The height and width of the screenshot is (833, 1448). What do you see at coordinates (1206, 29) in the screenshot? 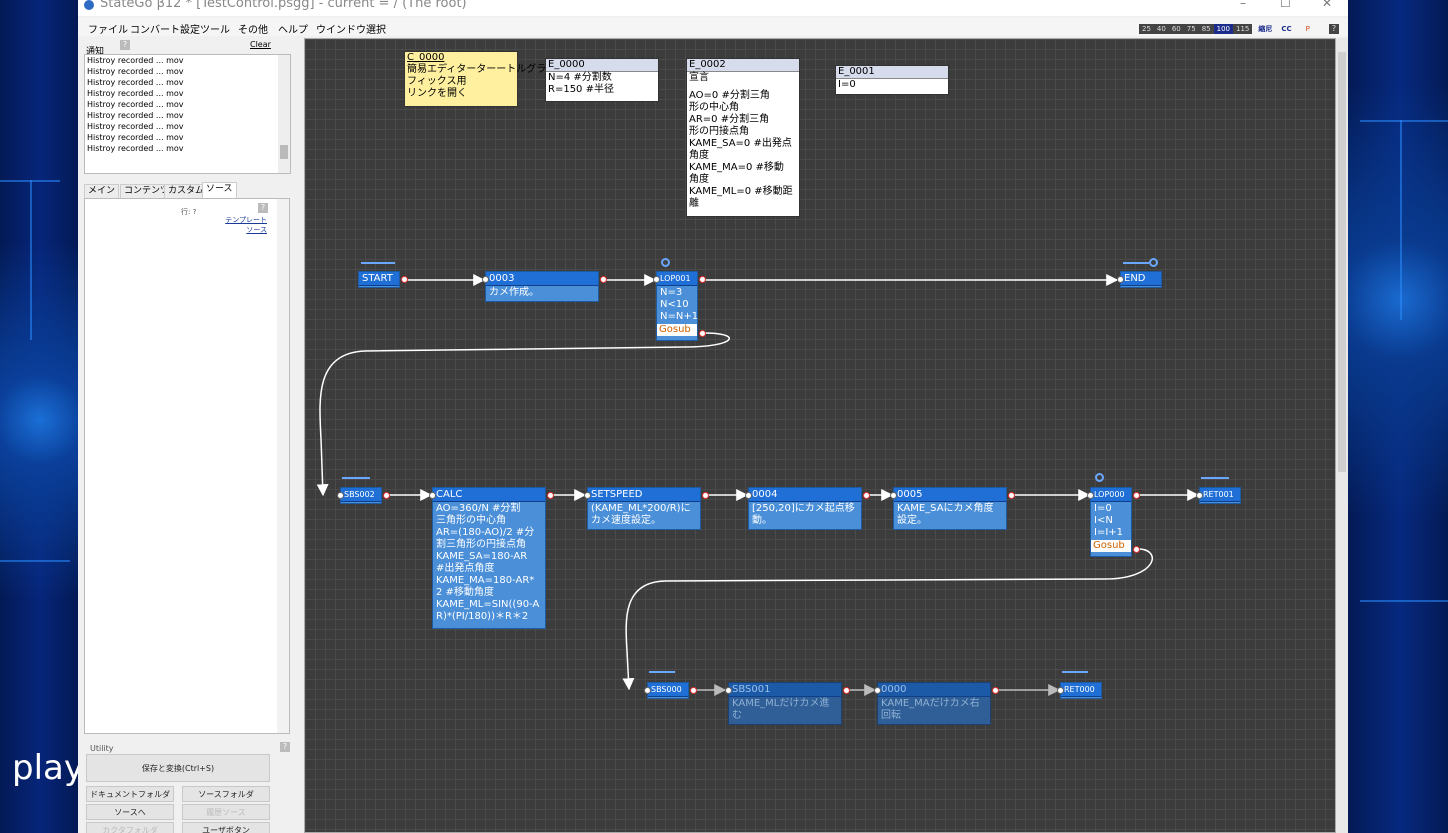
I see `zoom-85: 85` at bounding box center [1206, 29].